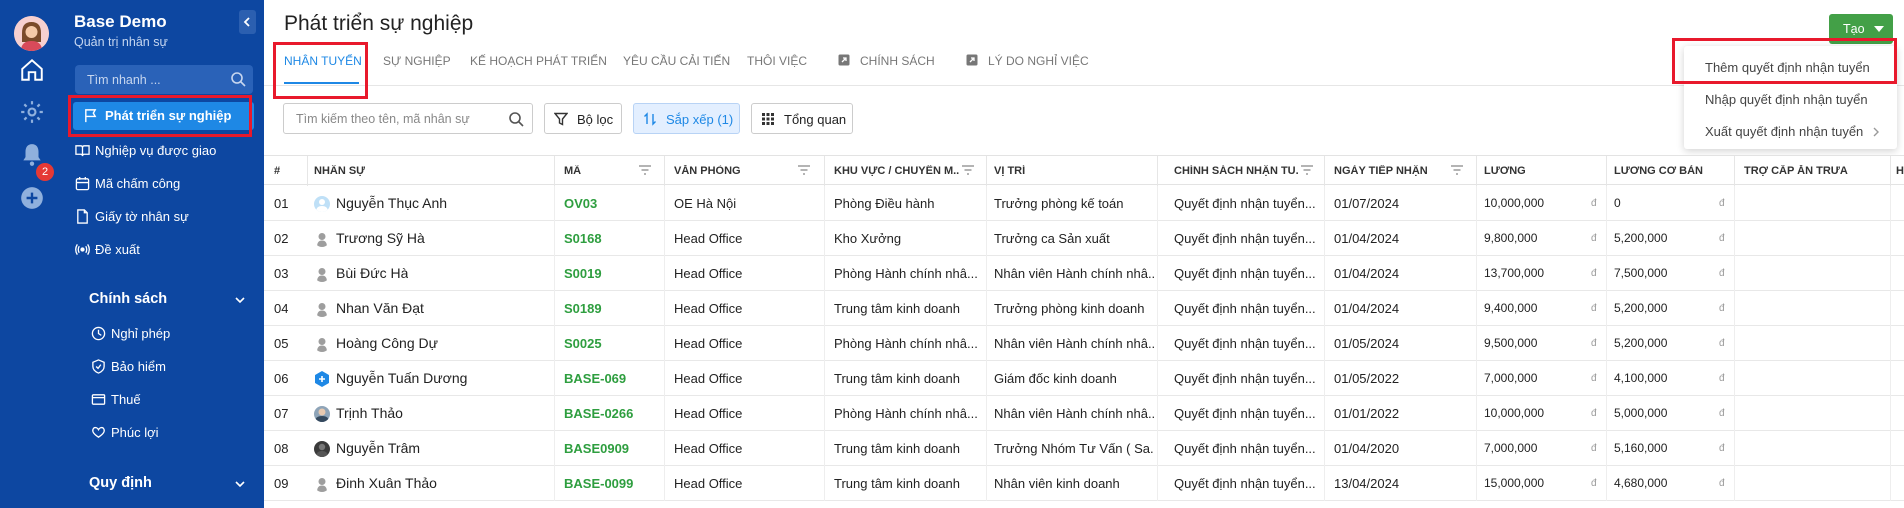 This screenshot has width=1904, height=508. I want to click on overview-button: Tổng quan, so click(802, 118).